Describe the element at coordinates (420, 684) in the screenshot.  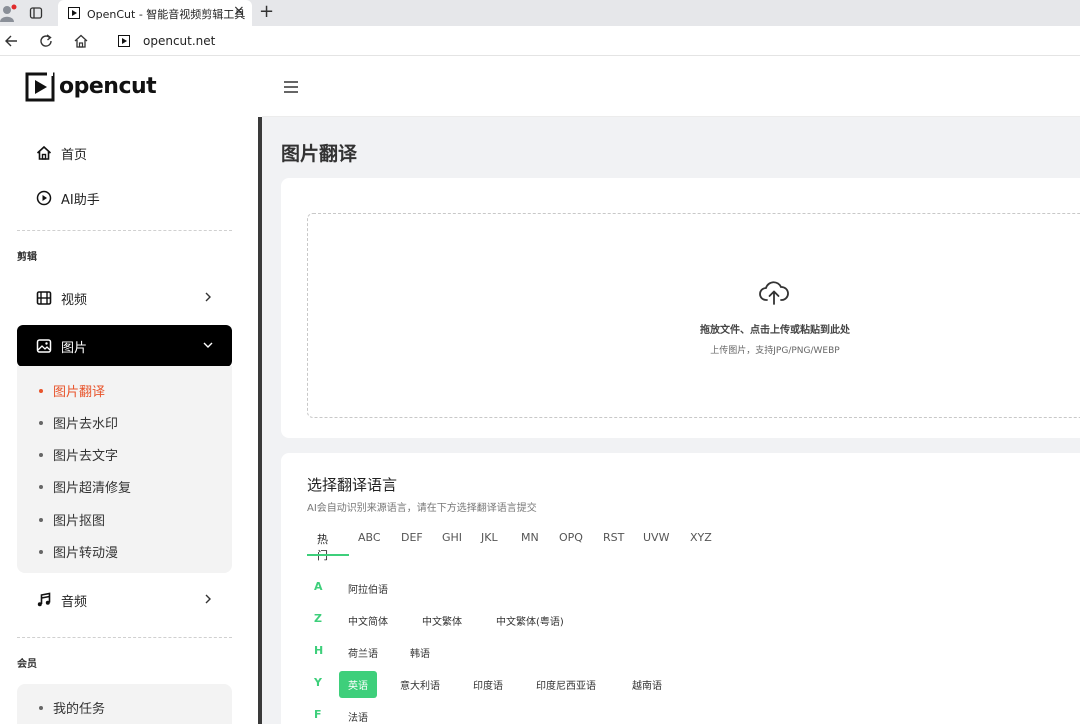
I see `language-option: 意大利语` at that location.